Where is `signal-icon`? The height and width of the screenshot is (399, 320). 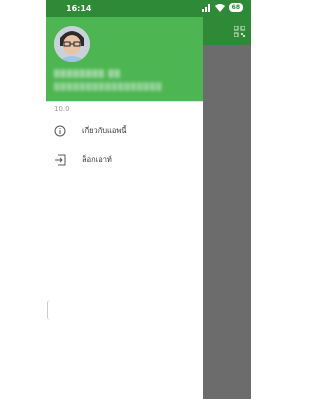
signal-icon is located at coordinates (205, 7).